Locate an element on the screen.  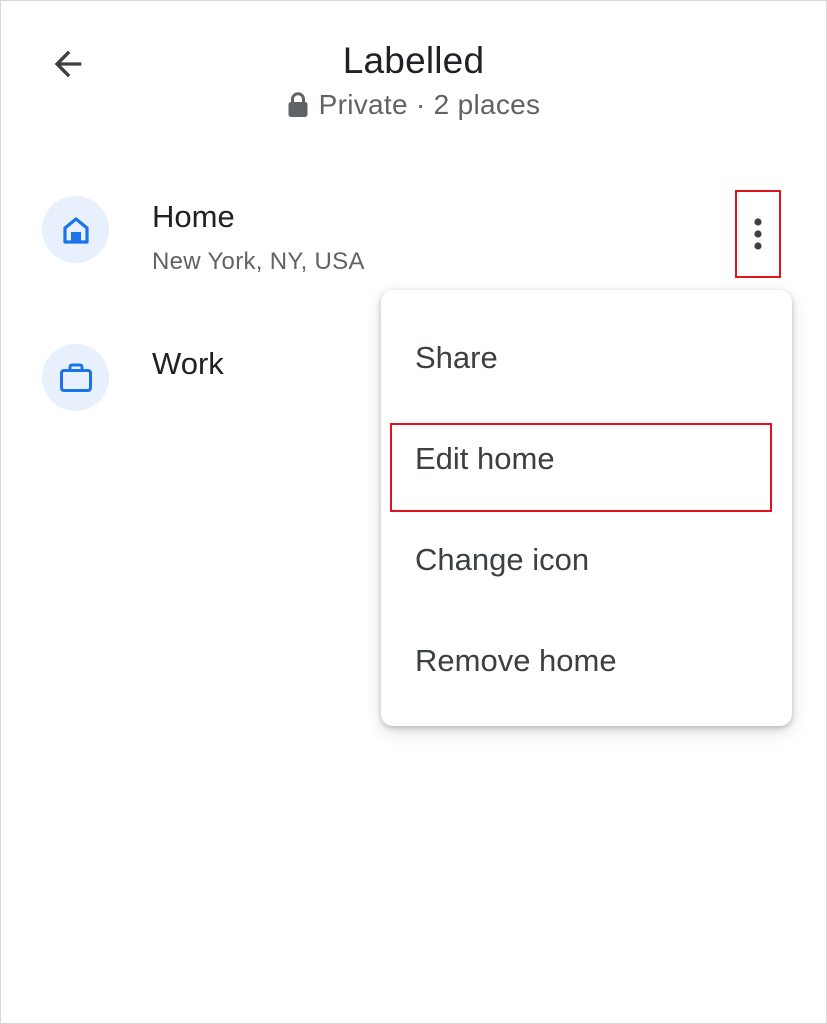
home-icon is located at coordinates (75, 230).